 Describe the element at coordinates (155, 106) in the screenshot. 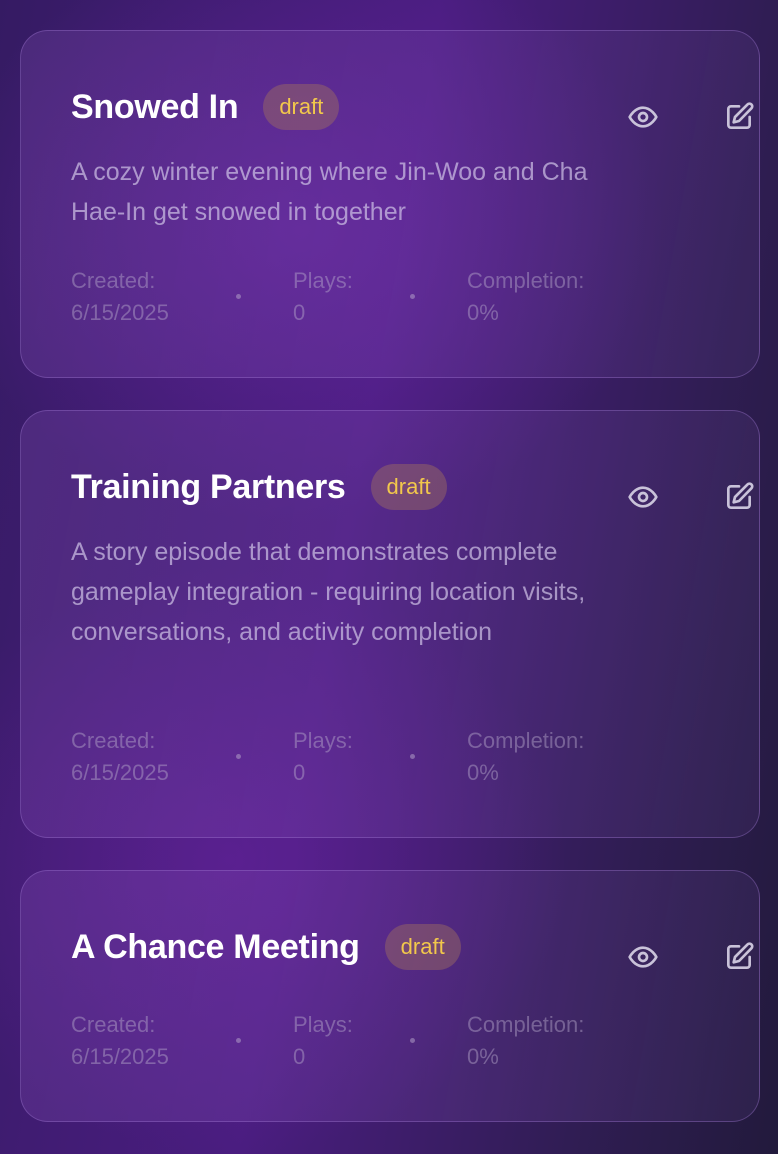

I see `episode-title: Snowed In` at that location.